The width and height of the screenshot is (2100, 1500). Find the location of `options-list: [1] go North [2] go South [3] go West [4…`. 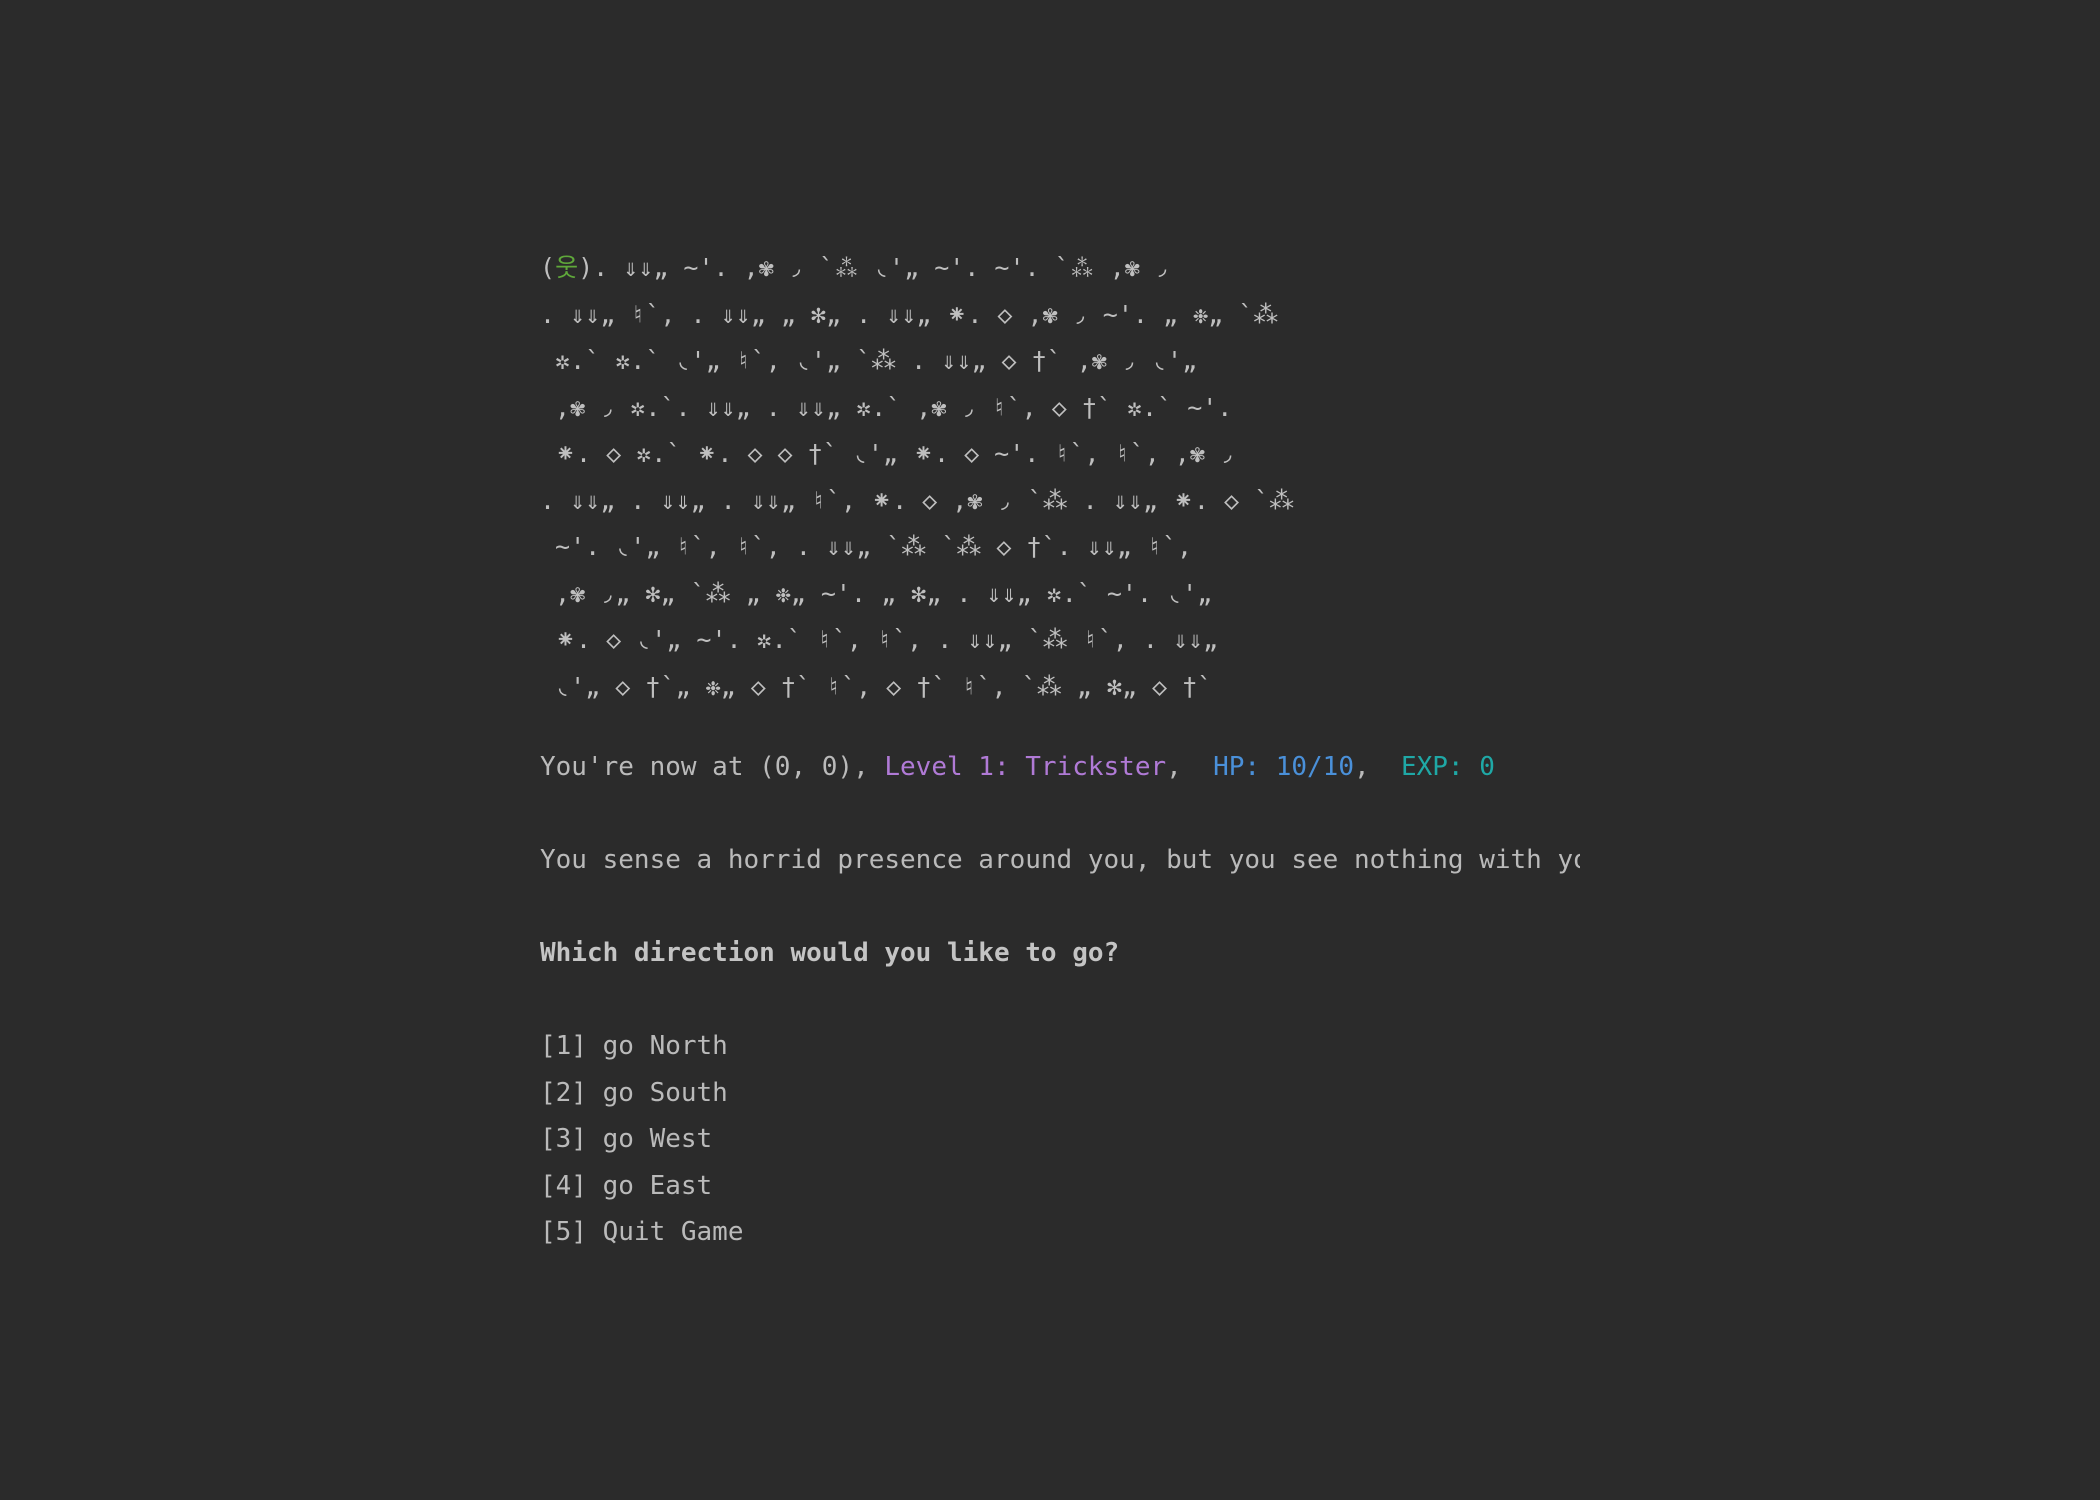

options-list: [1] go North [2] go South [3] go West [4… is located at coordinates (1060, 1145).